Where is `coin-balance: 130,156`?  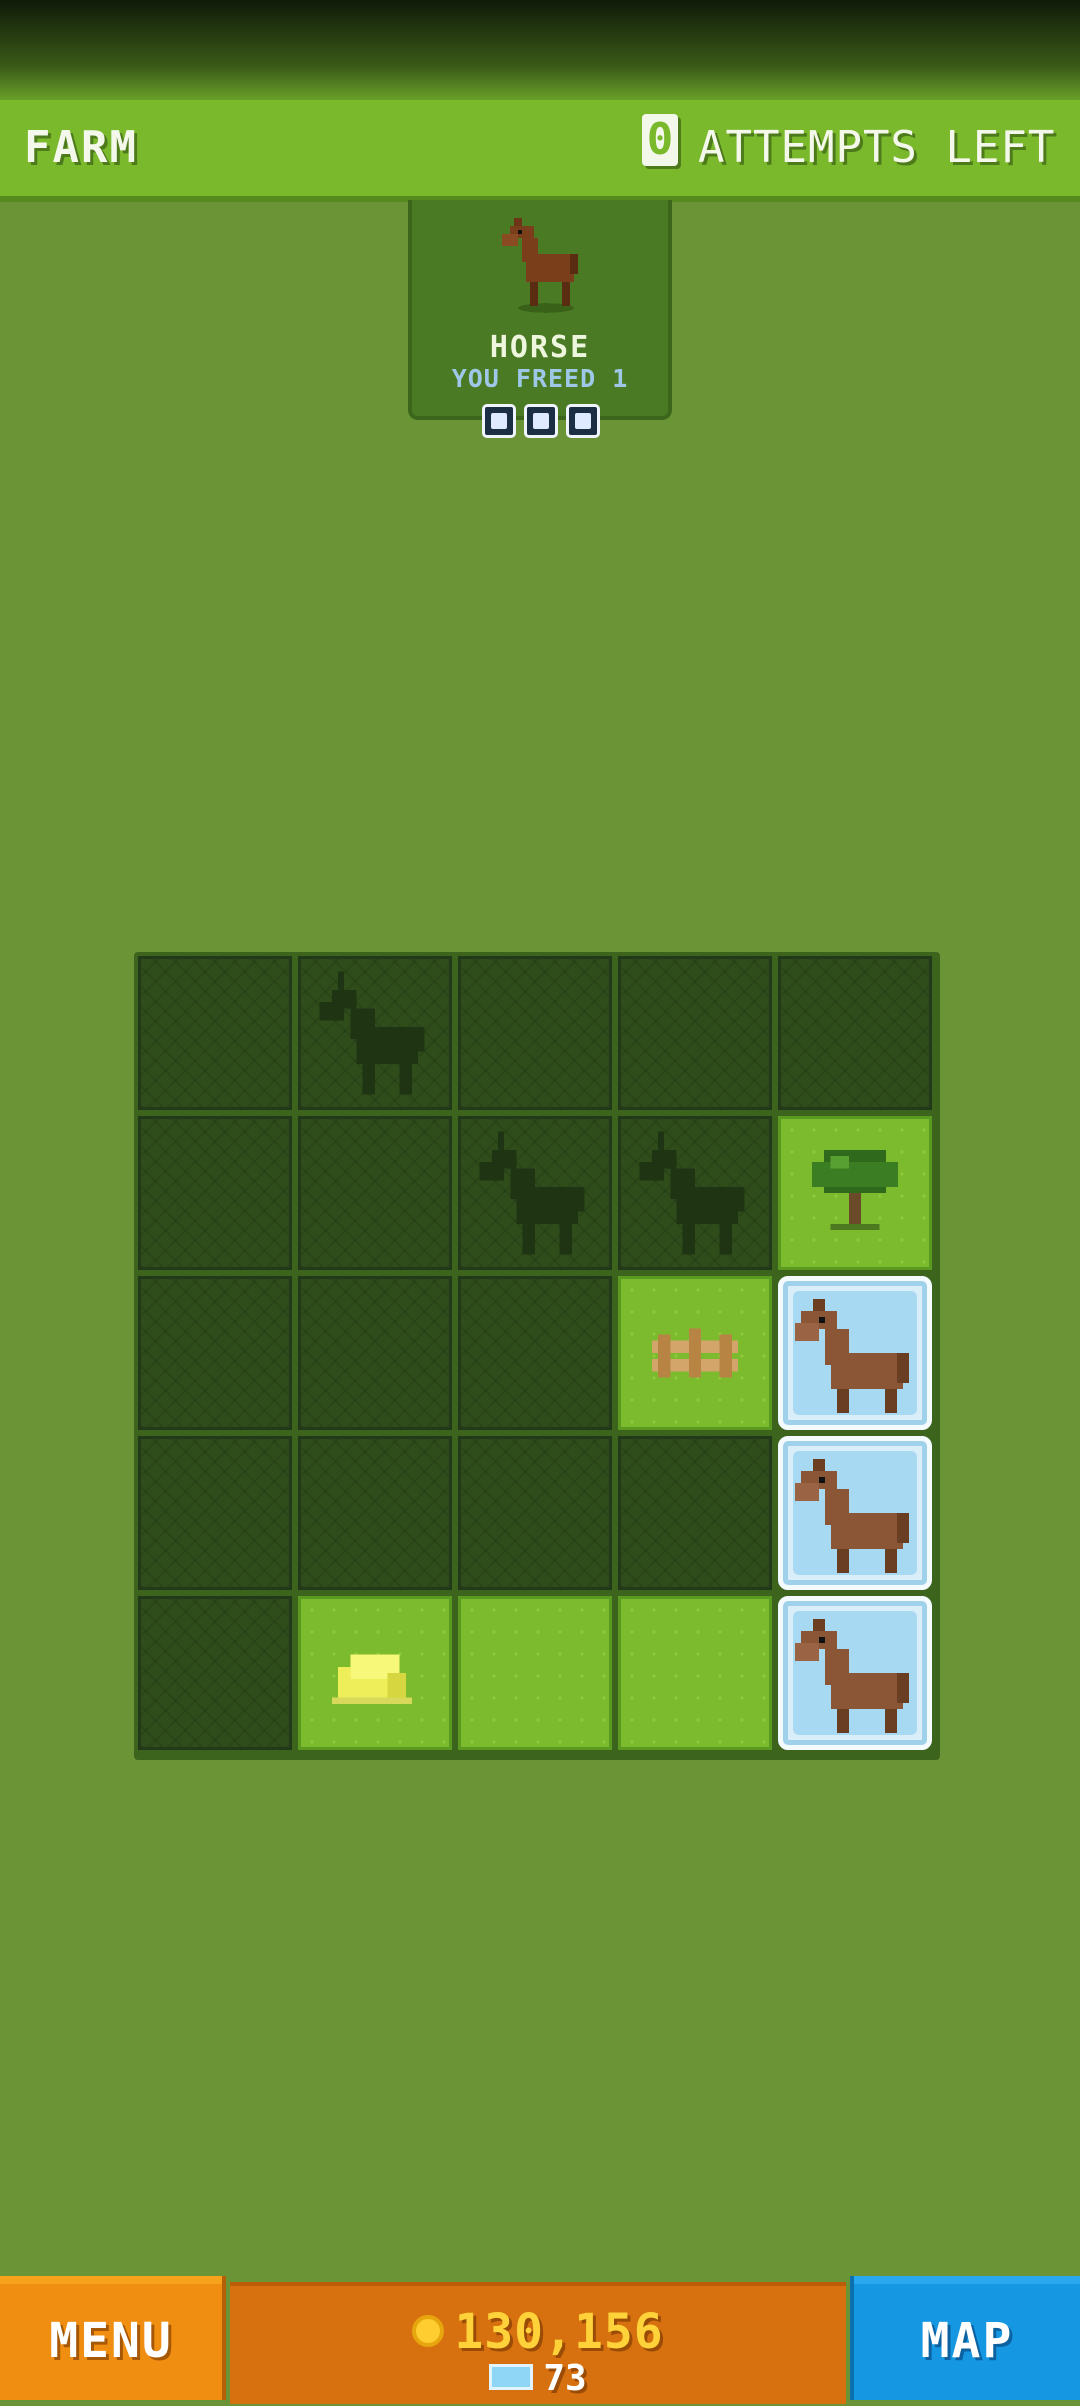
coin-balance: 130,156 is located at coordinates (538, 2332).